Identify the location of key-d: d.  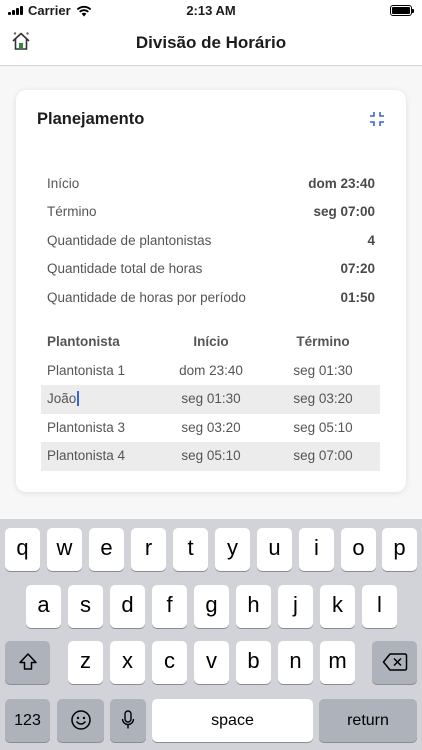
(127, 606).